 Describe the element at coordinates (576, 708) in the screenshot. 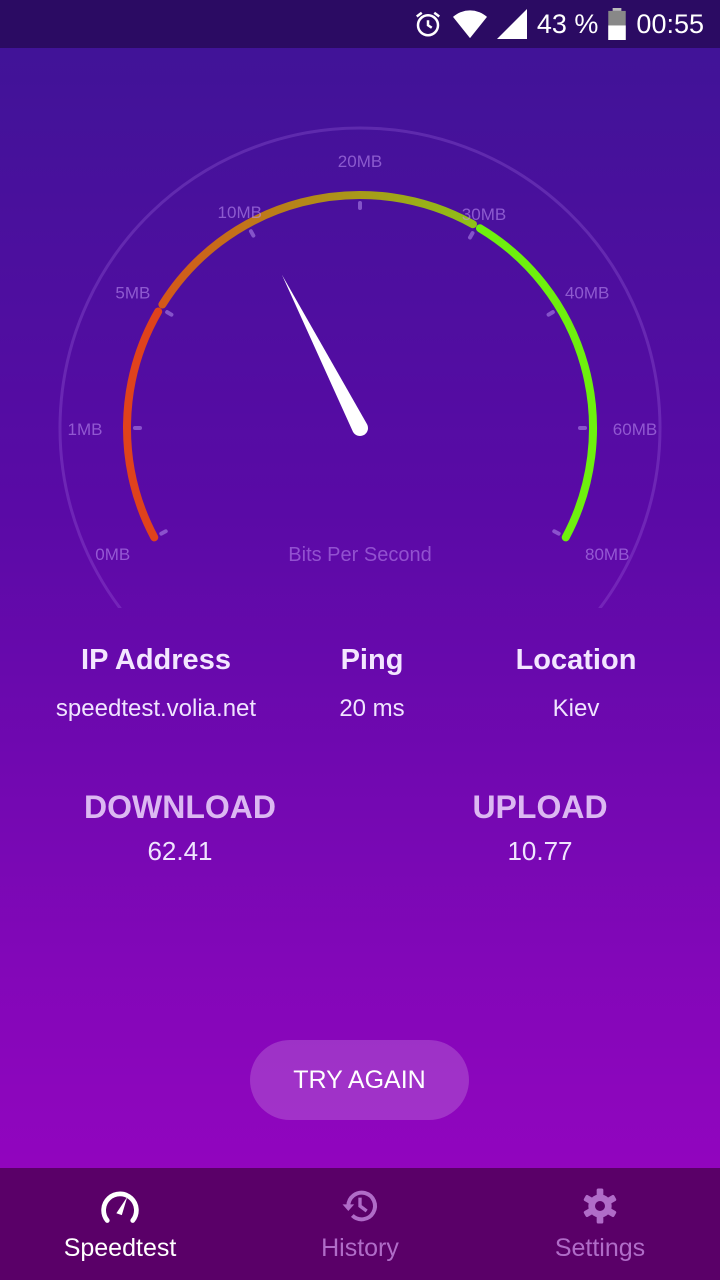

I see `location-value: Kiev` at that location.